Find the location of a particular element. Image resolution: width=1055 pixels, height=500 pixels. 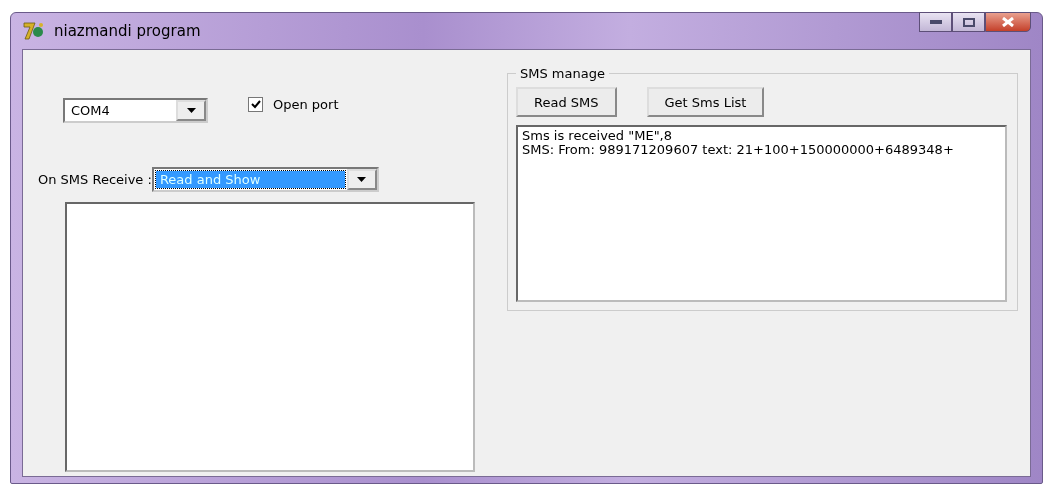

minimize-button is located at coordinates (935, 22).